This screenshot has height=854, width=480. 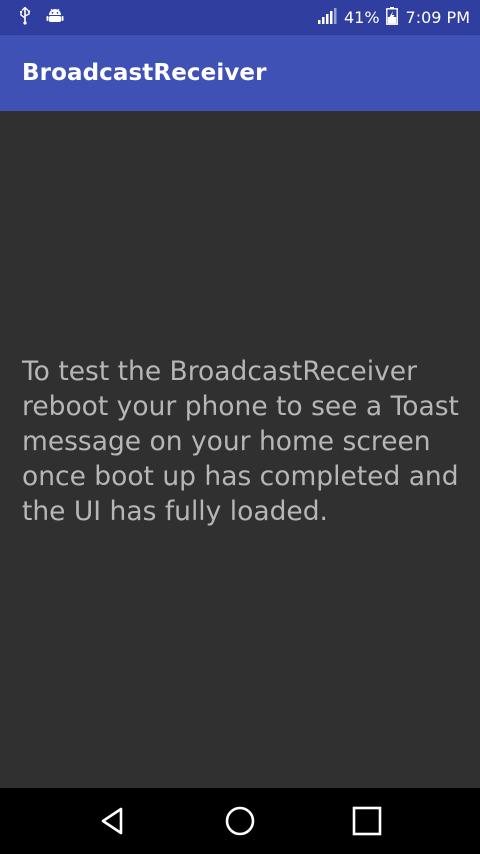 I want to click on app-bar: BroadcastReceiver, so click(x=240, y=73).